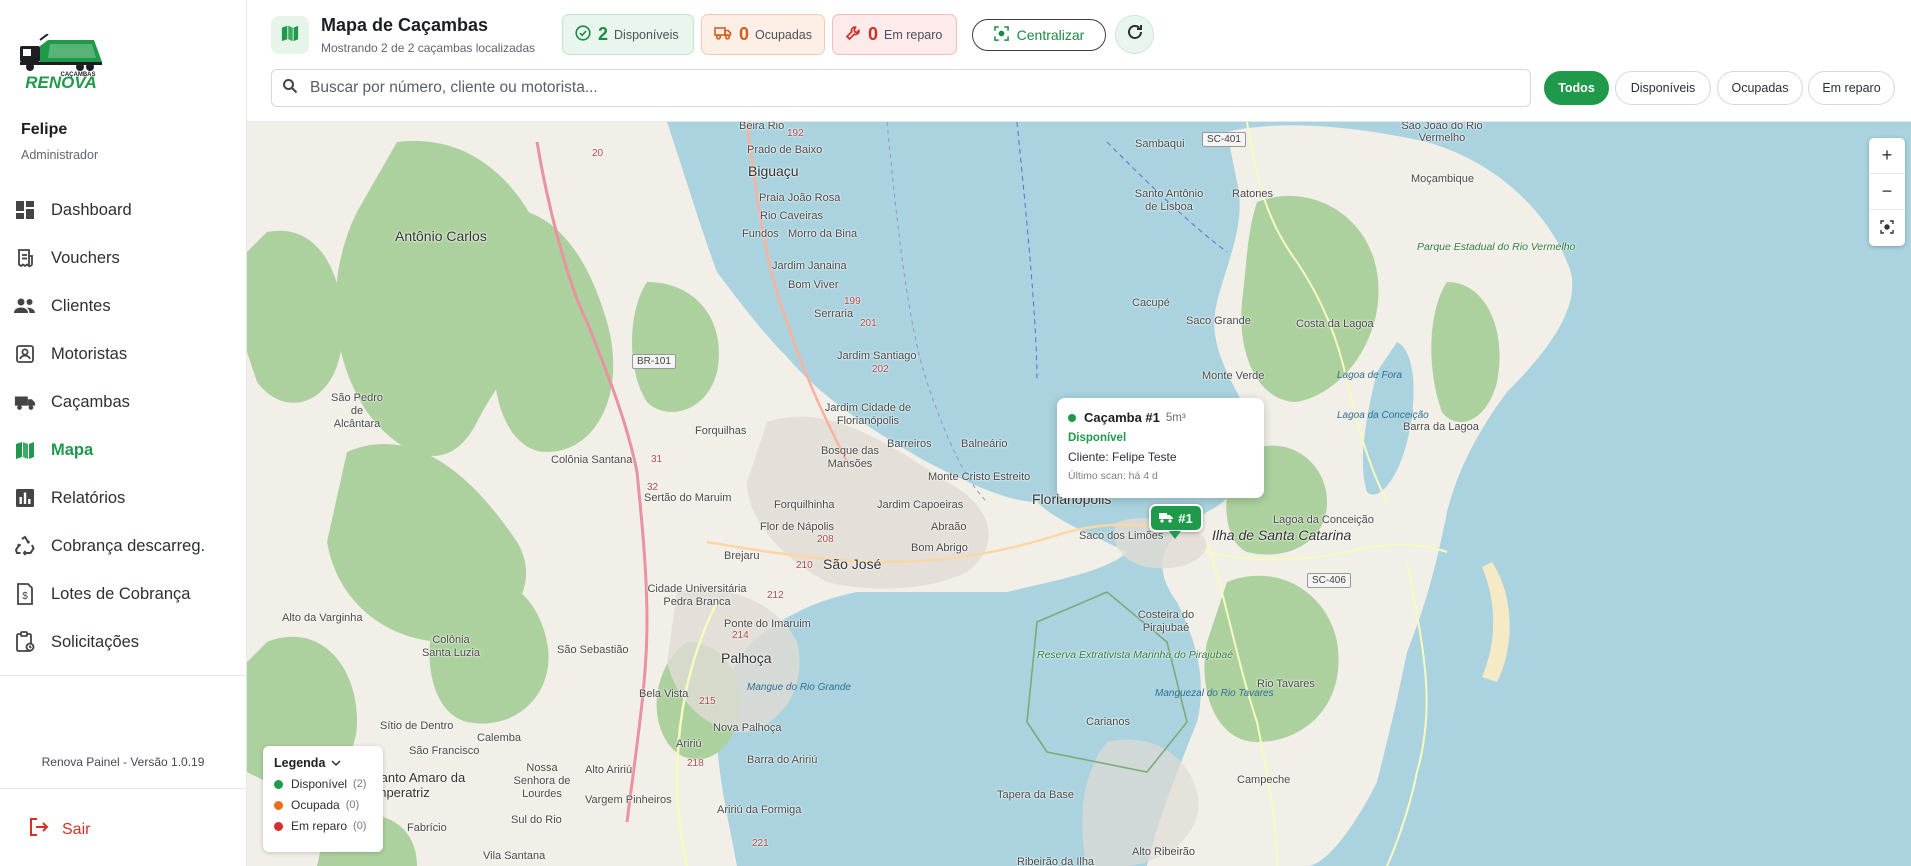 The height and width of the screenshot is (866, 1911). I want to click on map-label: Aririú da Formiga, so click(759, 810).